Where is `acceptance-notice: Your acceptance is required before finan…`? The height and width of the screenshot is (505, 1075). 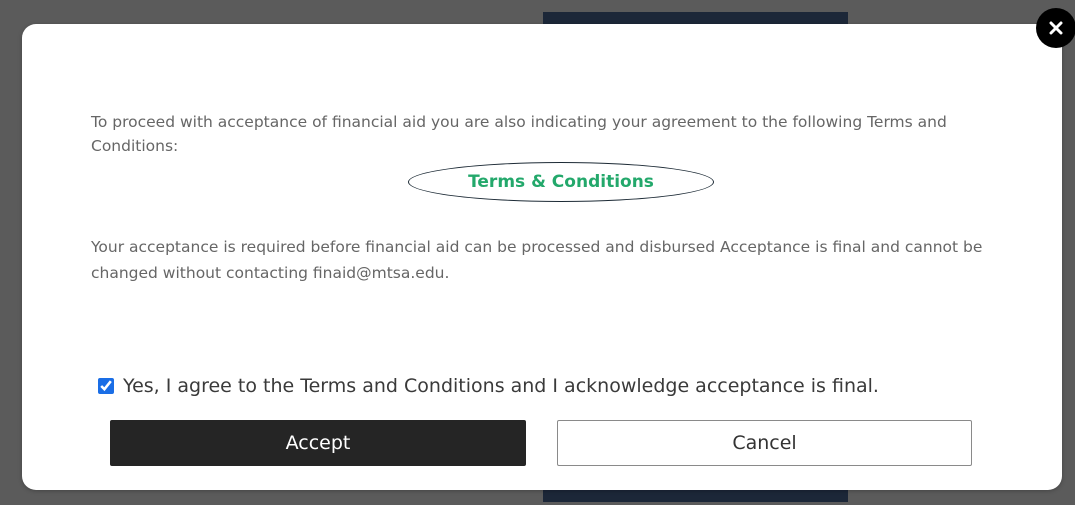 acceptance-notice: Your acceptance is required before finan… is located at coordinates (537, 260).